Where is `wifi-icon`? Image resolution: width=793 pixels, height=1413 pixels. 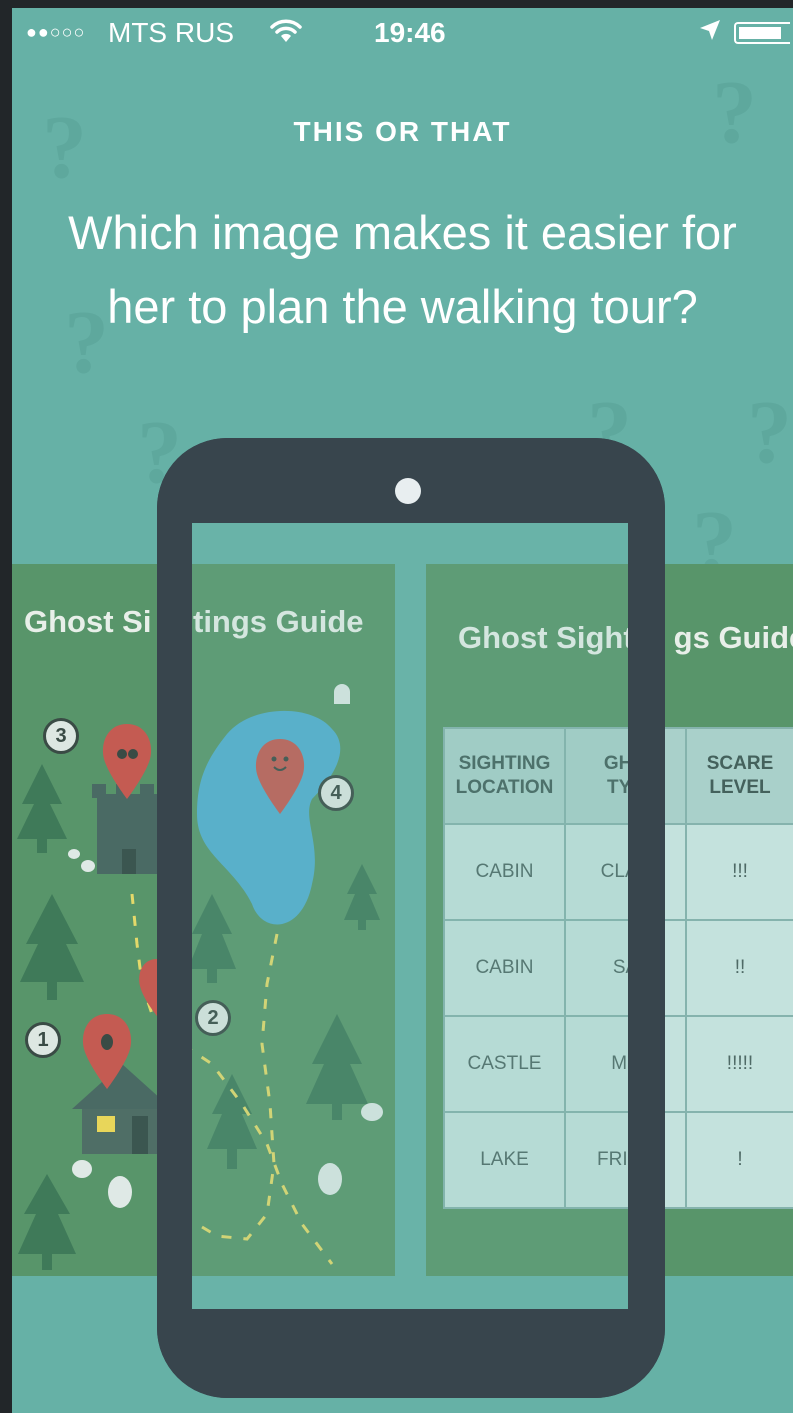
wifi-icon is located at coordinates (286, 34).